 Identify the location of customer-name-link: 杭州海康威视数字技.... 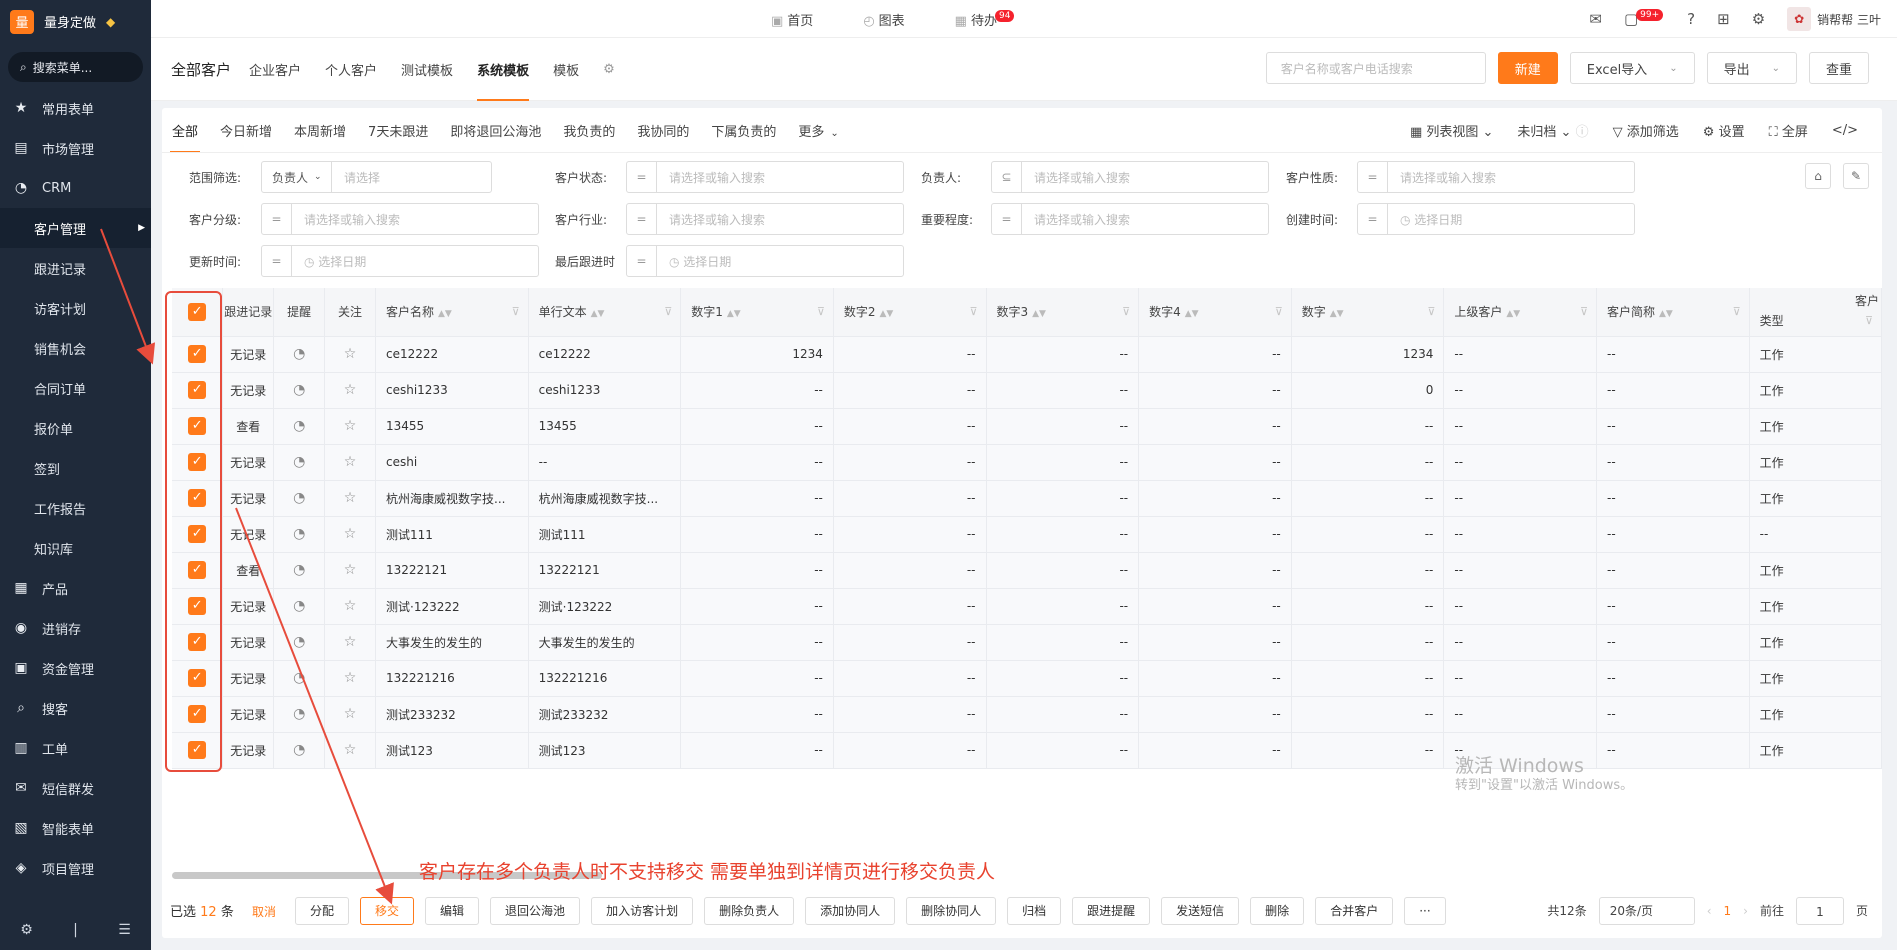
(452, 498).